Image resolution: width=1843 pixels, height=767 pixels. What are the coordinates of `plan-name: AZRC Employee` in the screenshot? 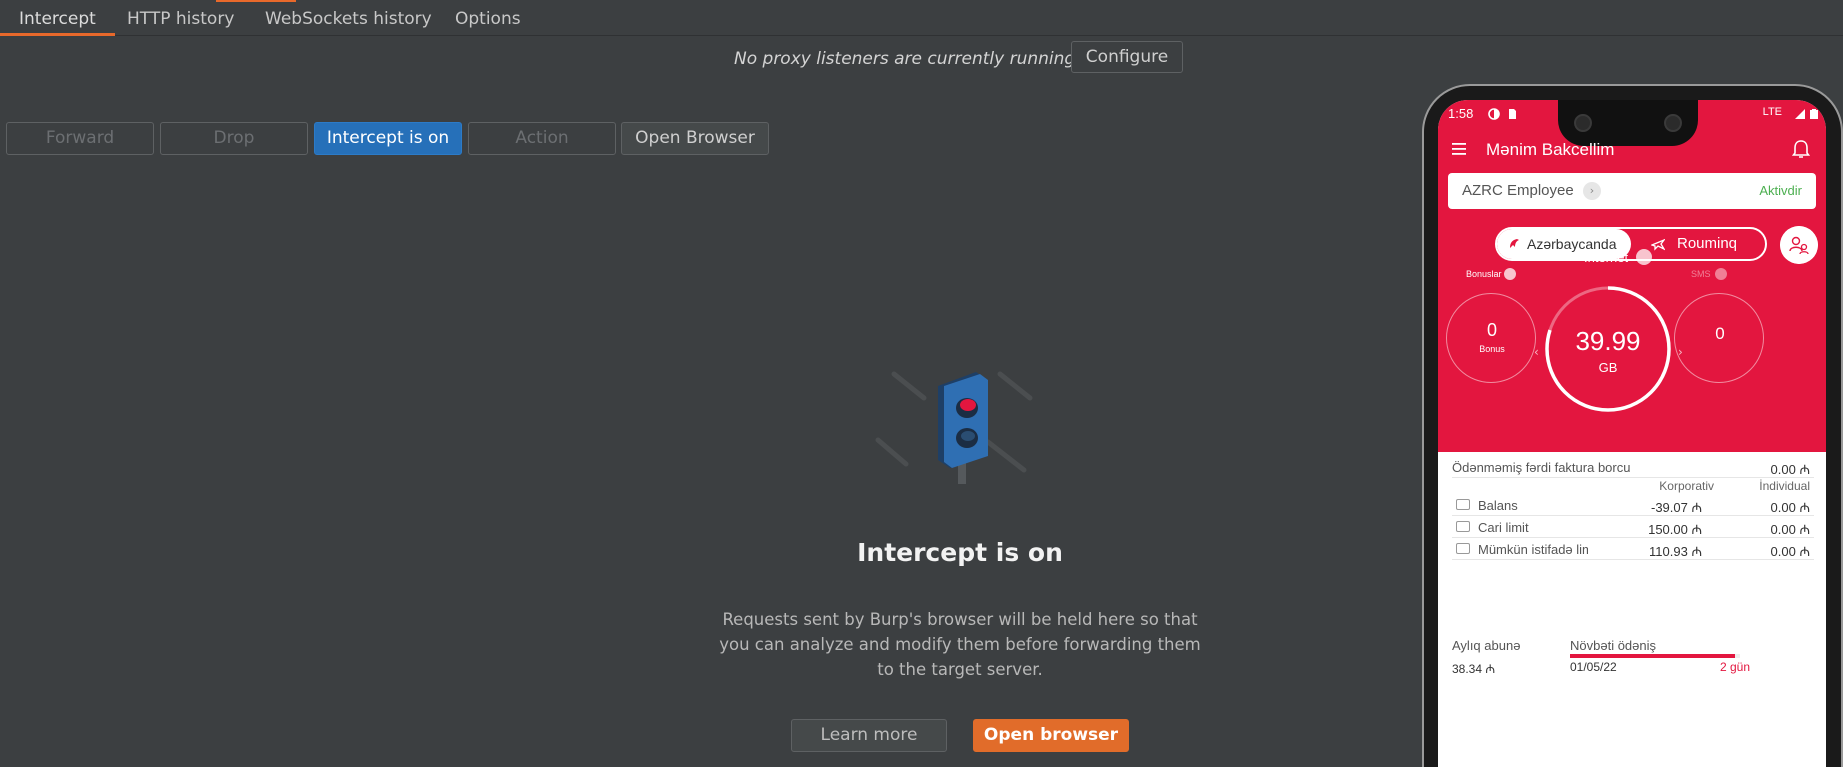 It's located at (1518, 190).